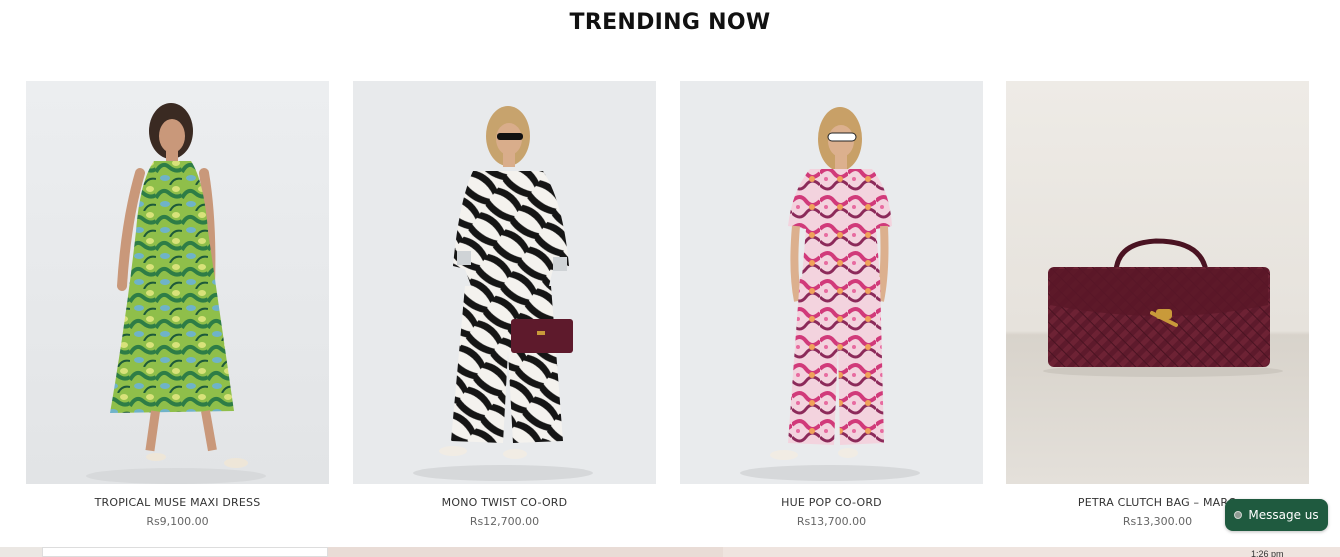  What do you see at coordinates (1267, 553) in the screenshot?
I see `system-clock: 1:26 pm` at bounding box center [1267, 553].